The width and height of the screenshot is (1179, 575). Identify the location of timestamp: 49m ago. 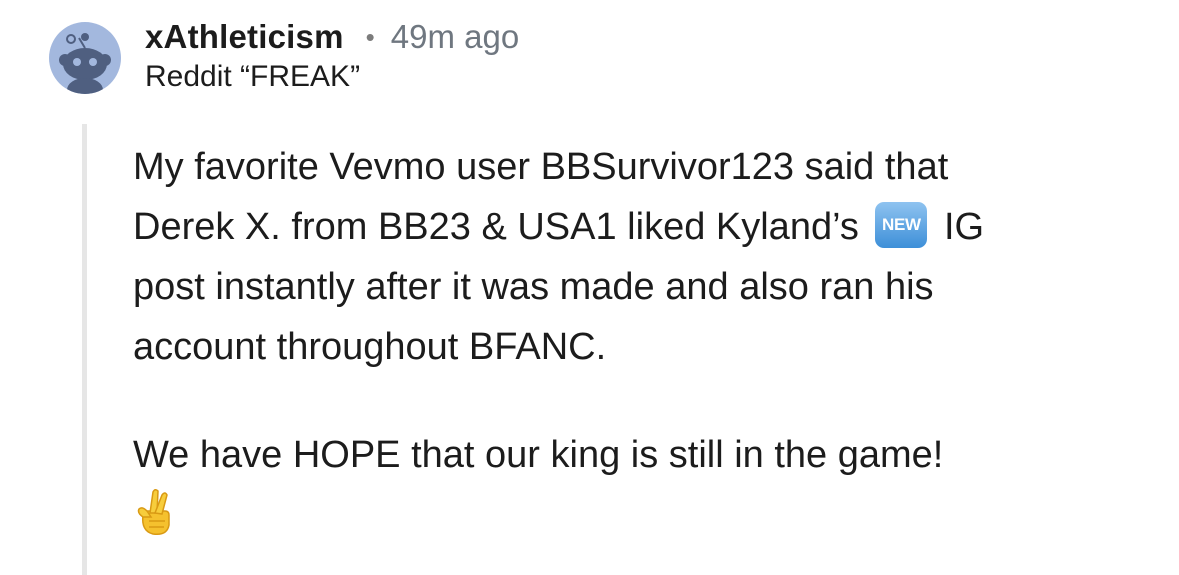
(455, 37).